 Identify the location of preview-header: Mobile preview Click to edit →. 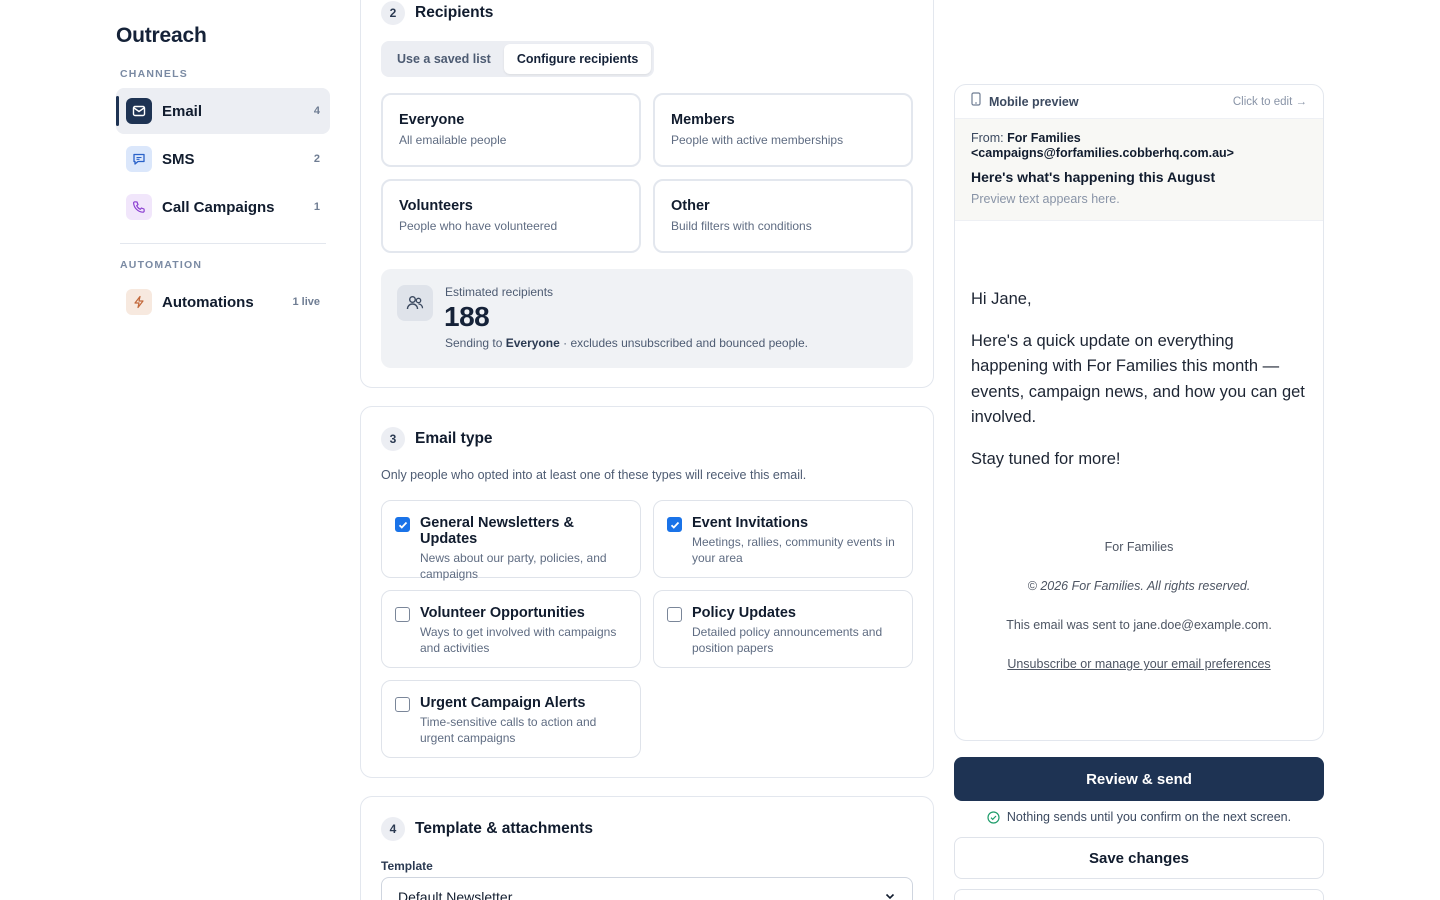
(1139, 102).